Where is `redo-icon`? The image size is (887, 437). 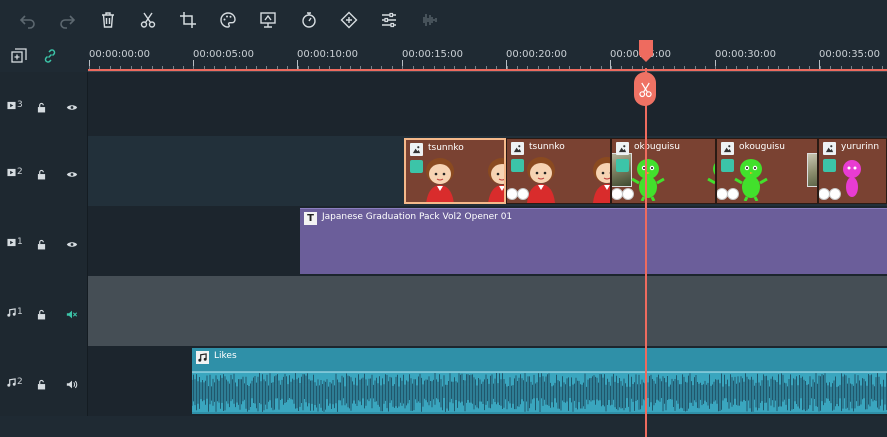 redo-icon is located at coordinates (68, 22).